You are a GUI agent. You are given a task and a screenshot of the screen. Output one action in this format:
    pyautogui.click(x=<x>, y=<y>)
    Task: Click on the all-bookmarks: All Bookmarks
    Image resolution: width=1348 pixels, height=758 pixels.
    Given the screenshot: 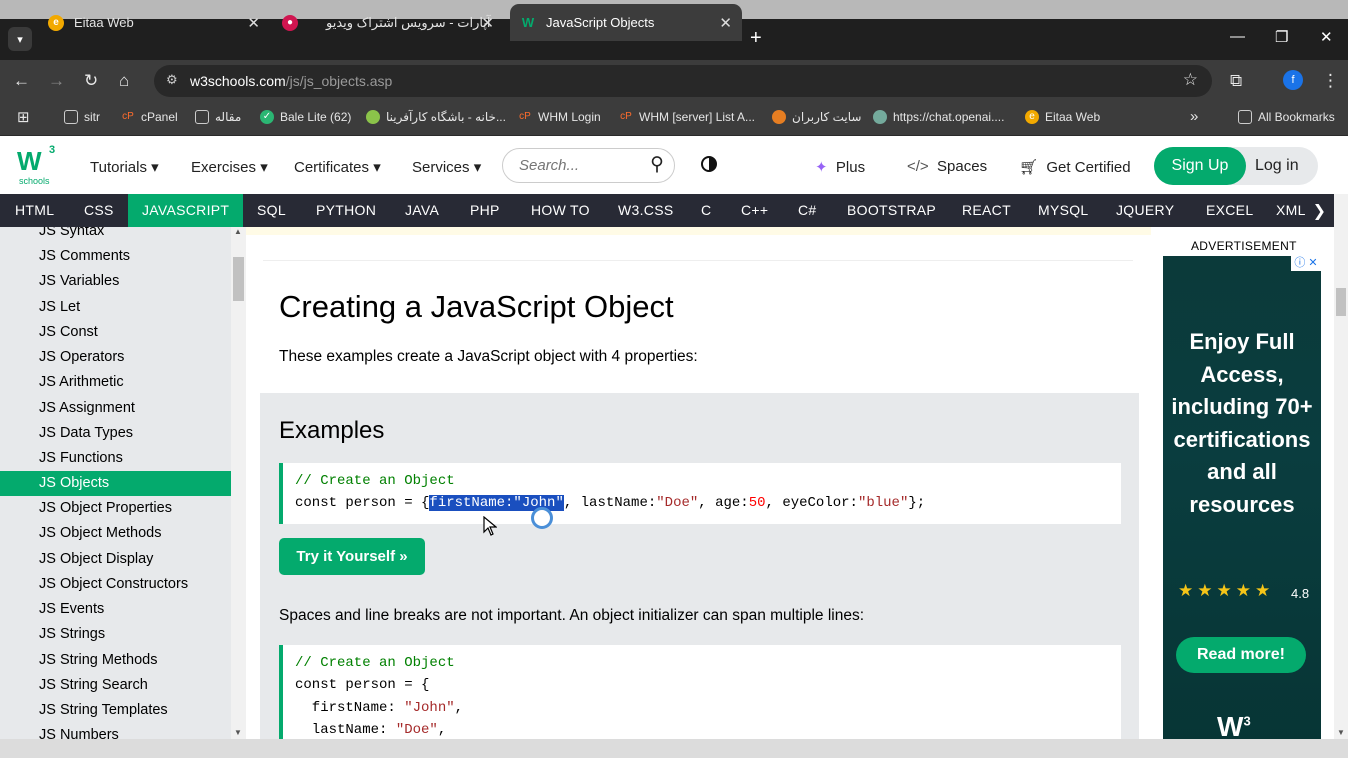 What is the action you would take?
    pyautogui.click(x=1286, y=117)
    